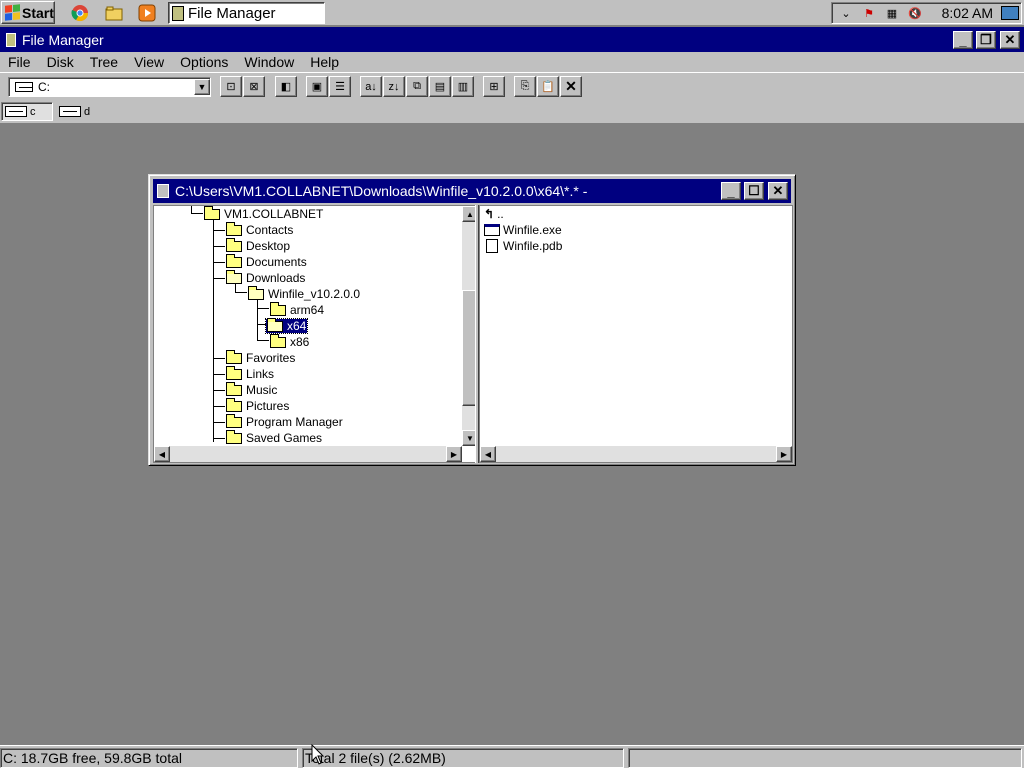 The width and height of the screenshot is (1024, 768). I want to click on cd-drive-icon, so click(70, 111).